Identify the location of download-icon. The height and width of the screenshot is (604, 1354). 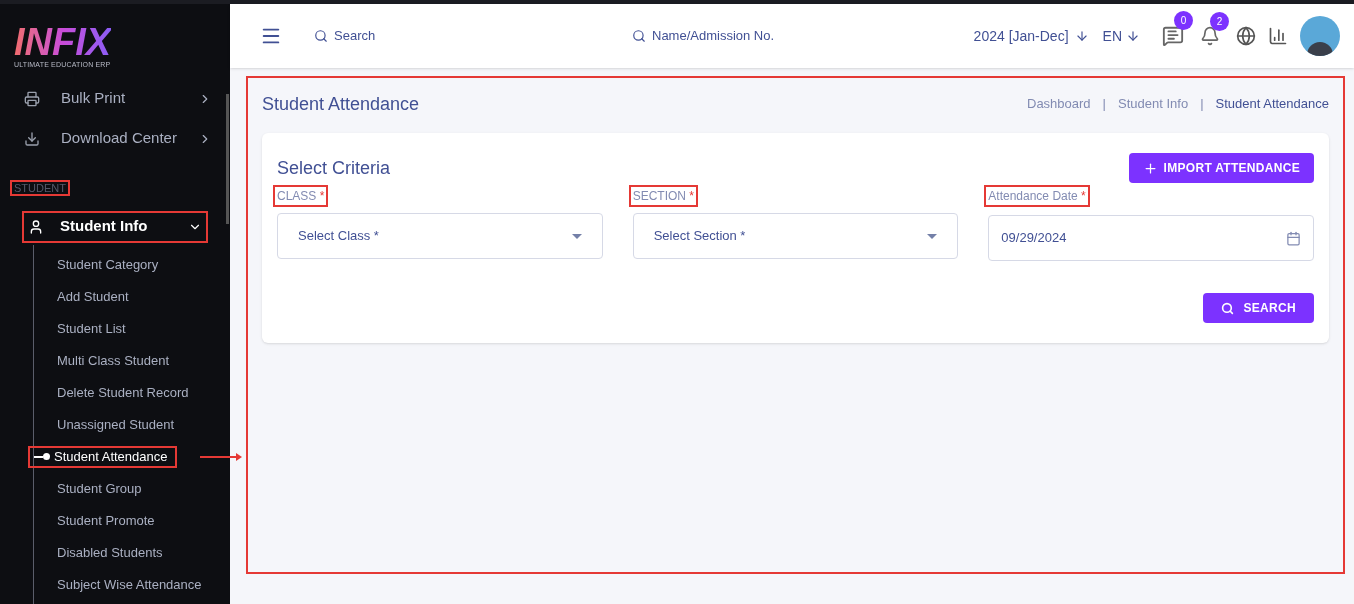
(32, 138).